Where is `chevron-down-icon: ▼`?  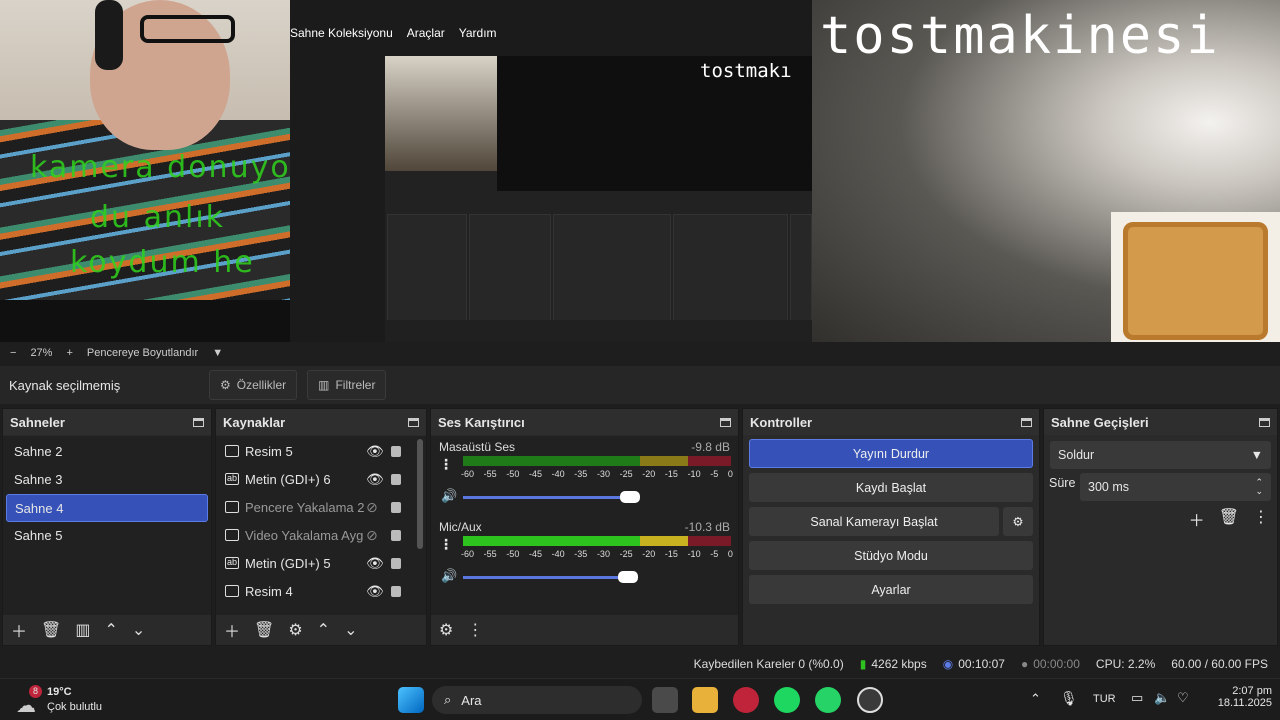
chevron-down-icon: ▼ is located at coordinates (217, 353).